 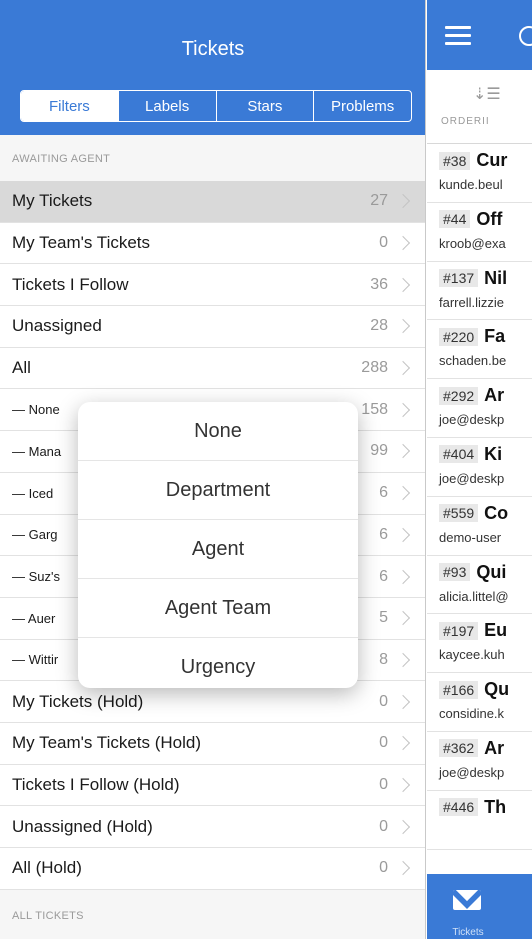 What do you see at coordinates (479, 350) in the screenshot?
I see `ticket-row: #220 Fa schaden.be` at bounding box center [479, 350].